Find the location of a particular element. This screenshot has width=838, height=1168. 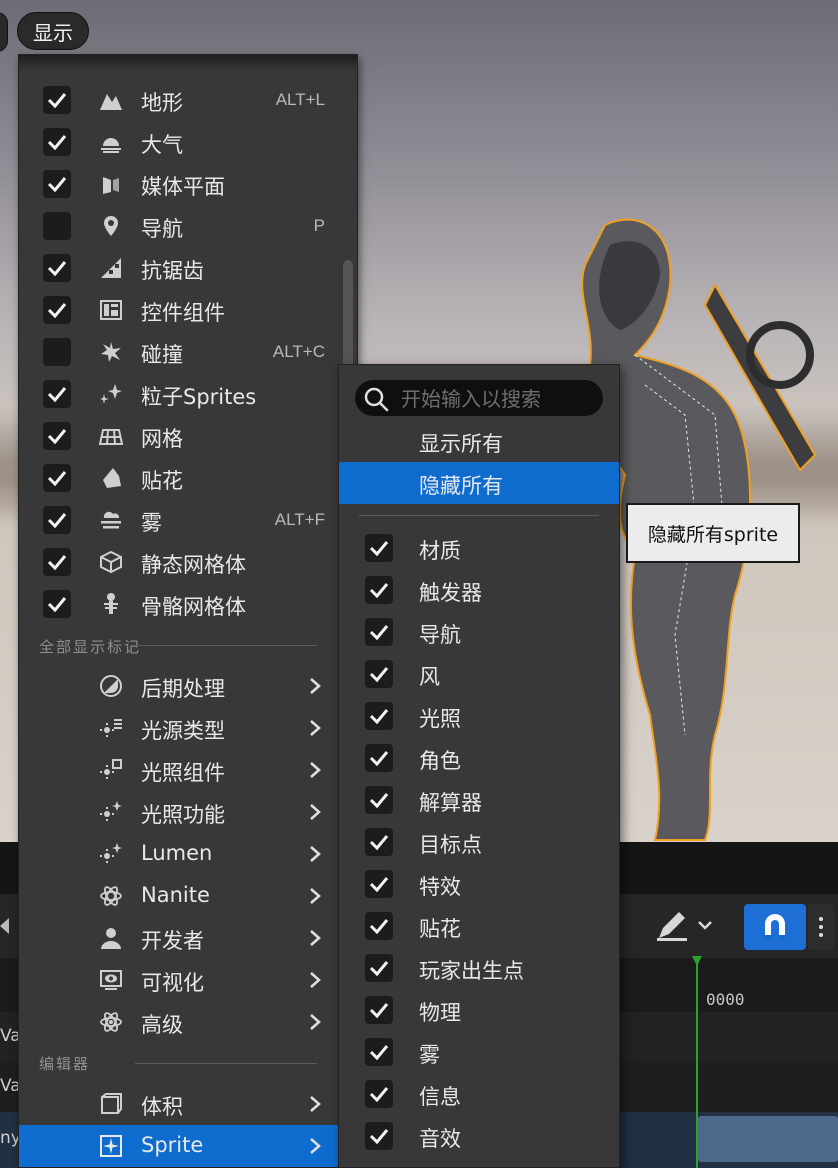

show-submenu-item: Nanite is located at coordinates (179, 896).